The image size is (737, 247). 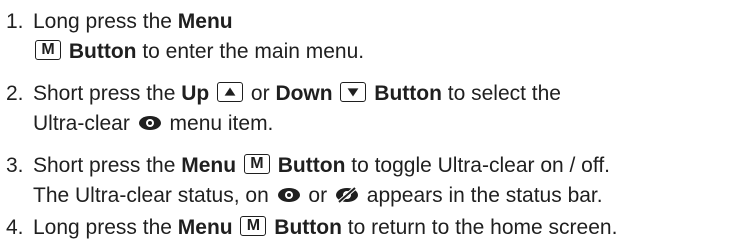 I want to click on step-text: Ultra-clear, so click(x=84, y=123).